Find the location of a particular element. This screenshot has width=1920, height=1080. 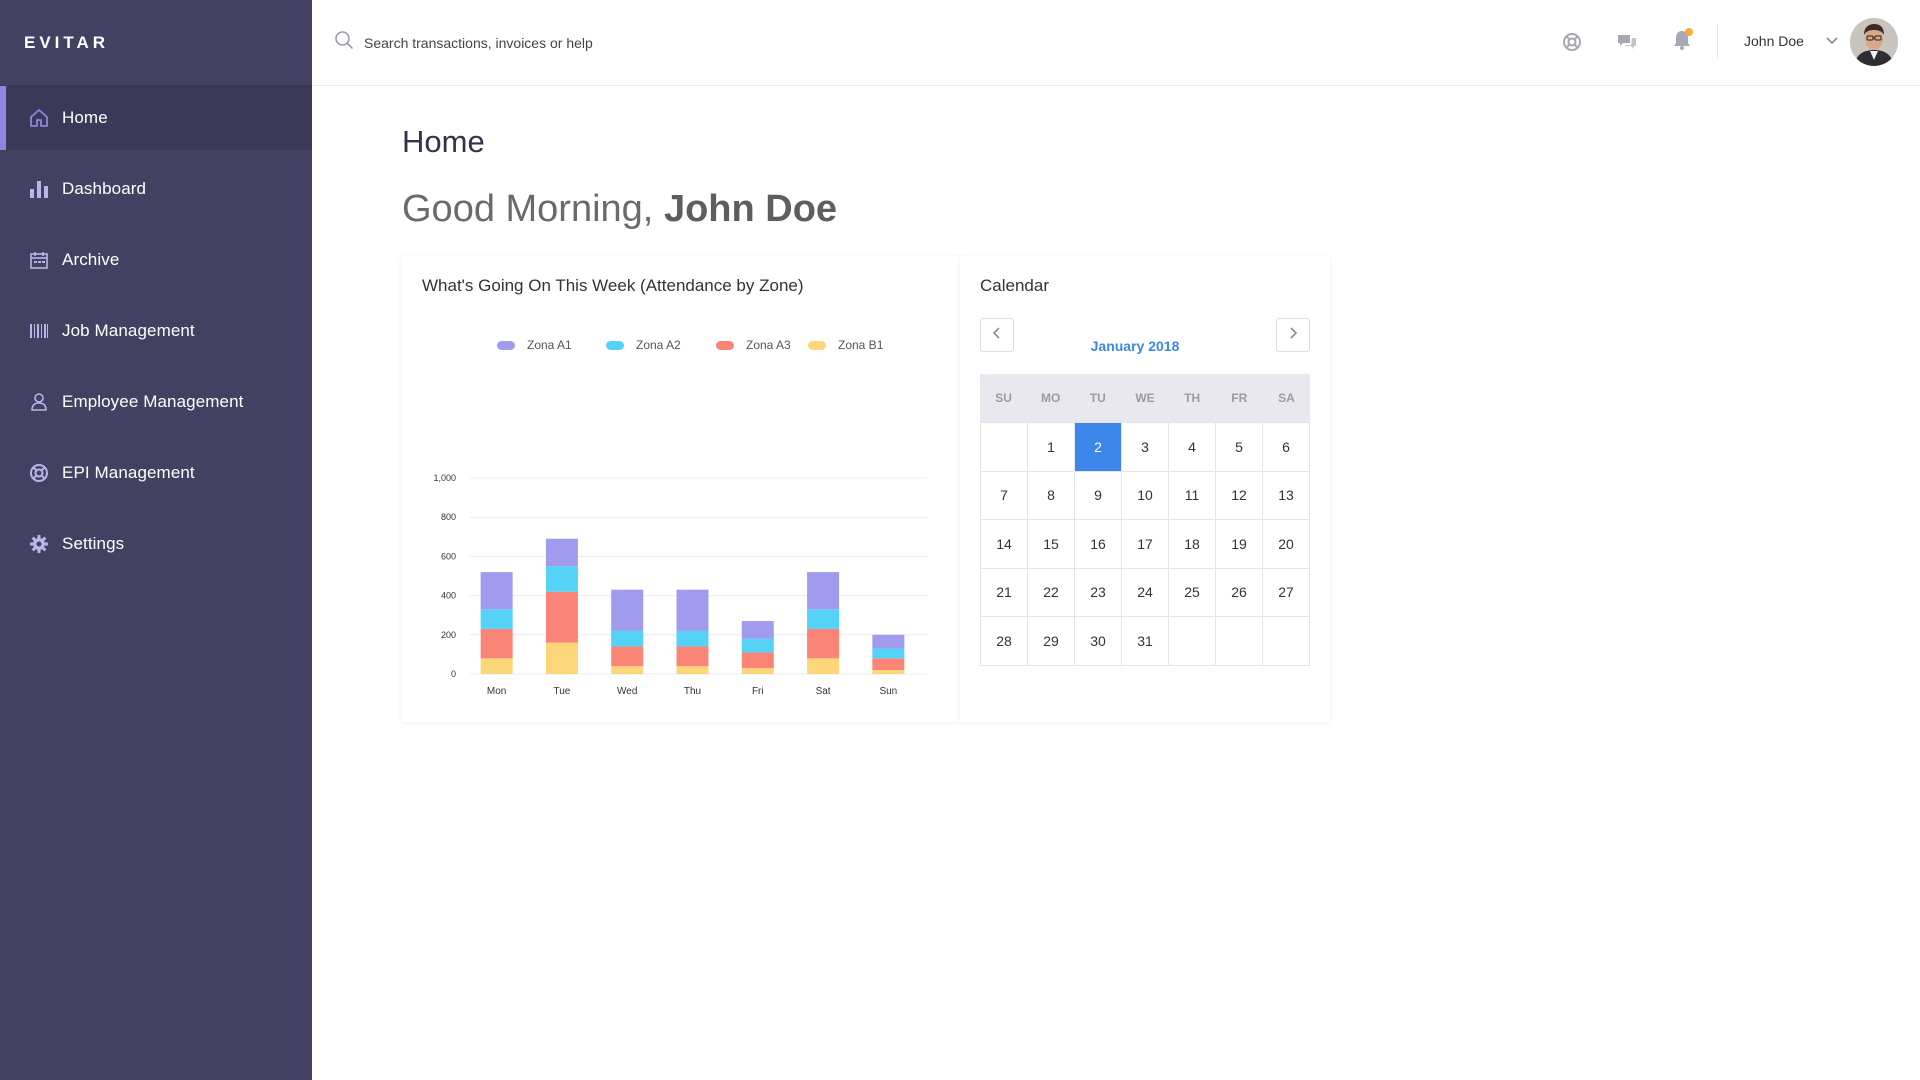

sidebar-item-settings: Settings is located at coordinates (156, 544).